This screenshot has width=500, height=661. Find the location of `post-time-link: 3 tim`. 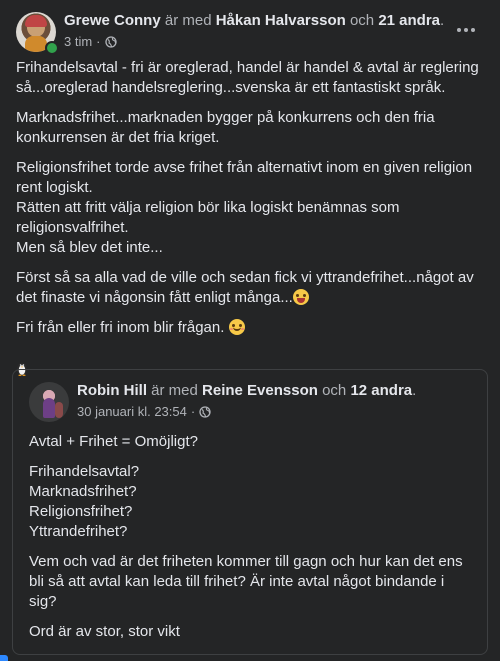

post-time-link: 3 tim is located at coordinates (78, 42).